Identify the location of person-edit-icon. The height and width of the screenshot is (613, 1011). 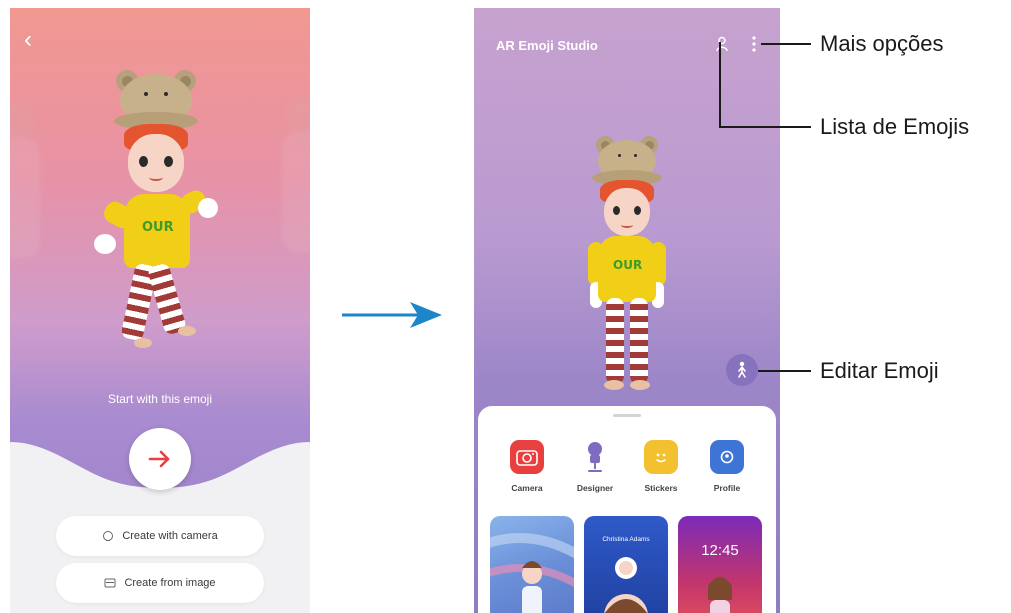
(742, 369).